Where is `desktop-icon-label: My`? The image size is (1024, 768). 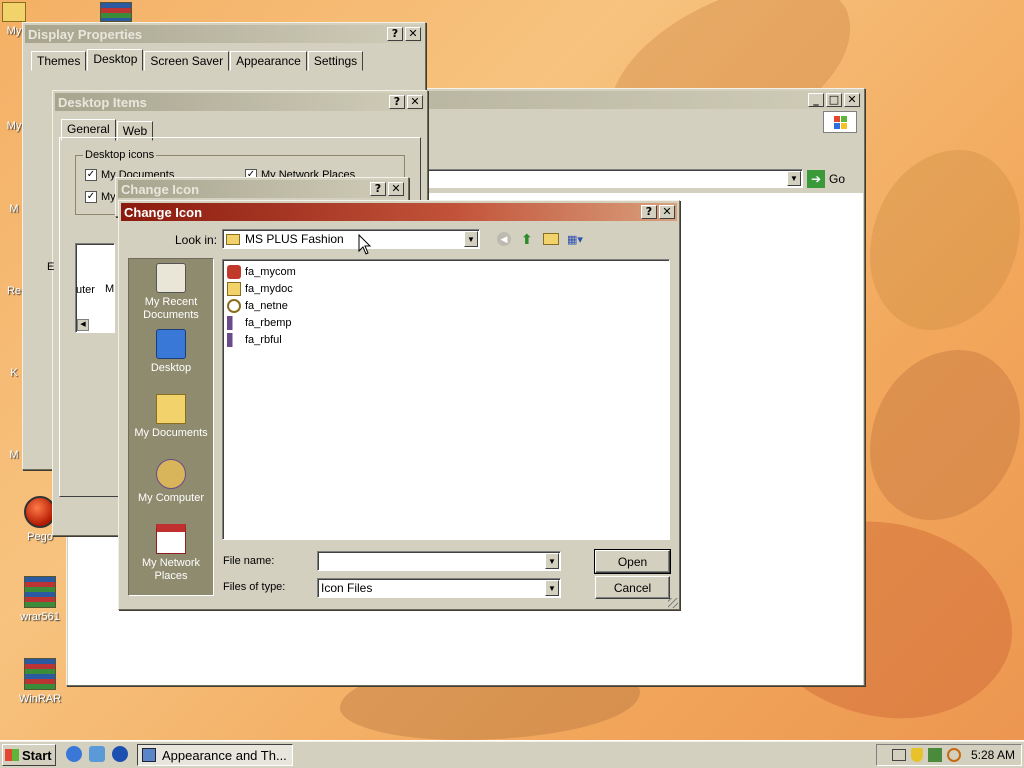 desktop-icon-label: My is located at coordinates (14, 31).